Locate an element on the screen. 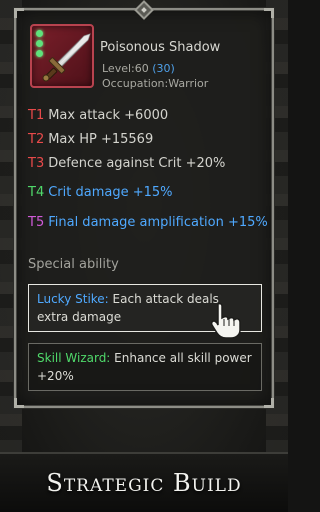 The height and width of the screenshot is (512, 320). item-occupation: Occupation:Warrior is located at coordinates (155, 83).